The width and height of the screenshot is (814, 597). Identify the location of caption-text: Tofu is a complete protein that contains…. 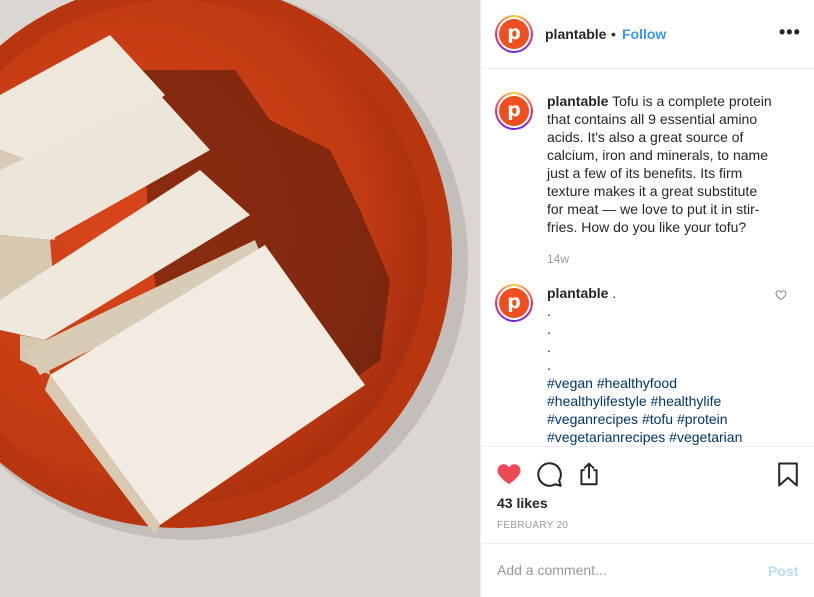
(659, 164).